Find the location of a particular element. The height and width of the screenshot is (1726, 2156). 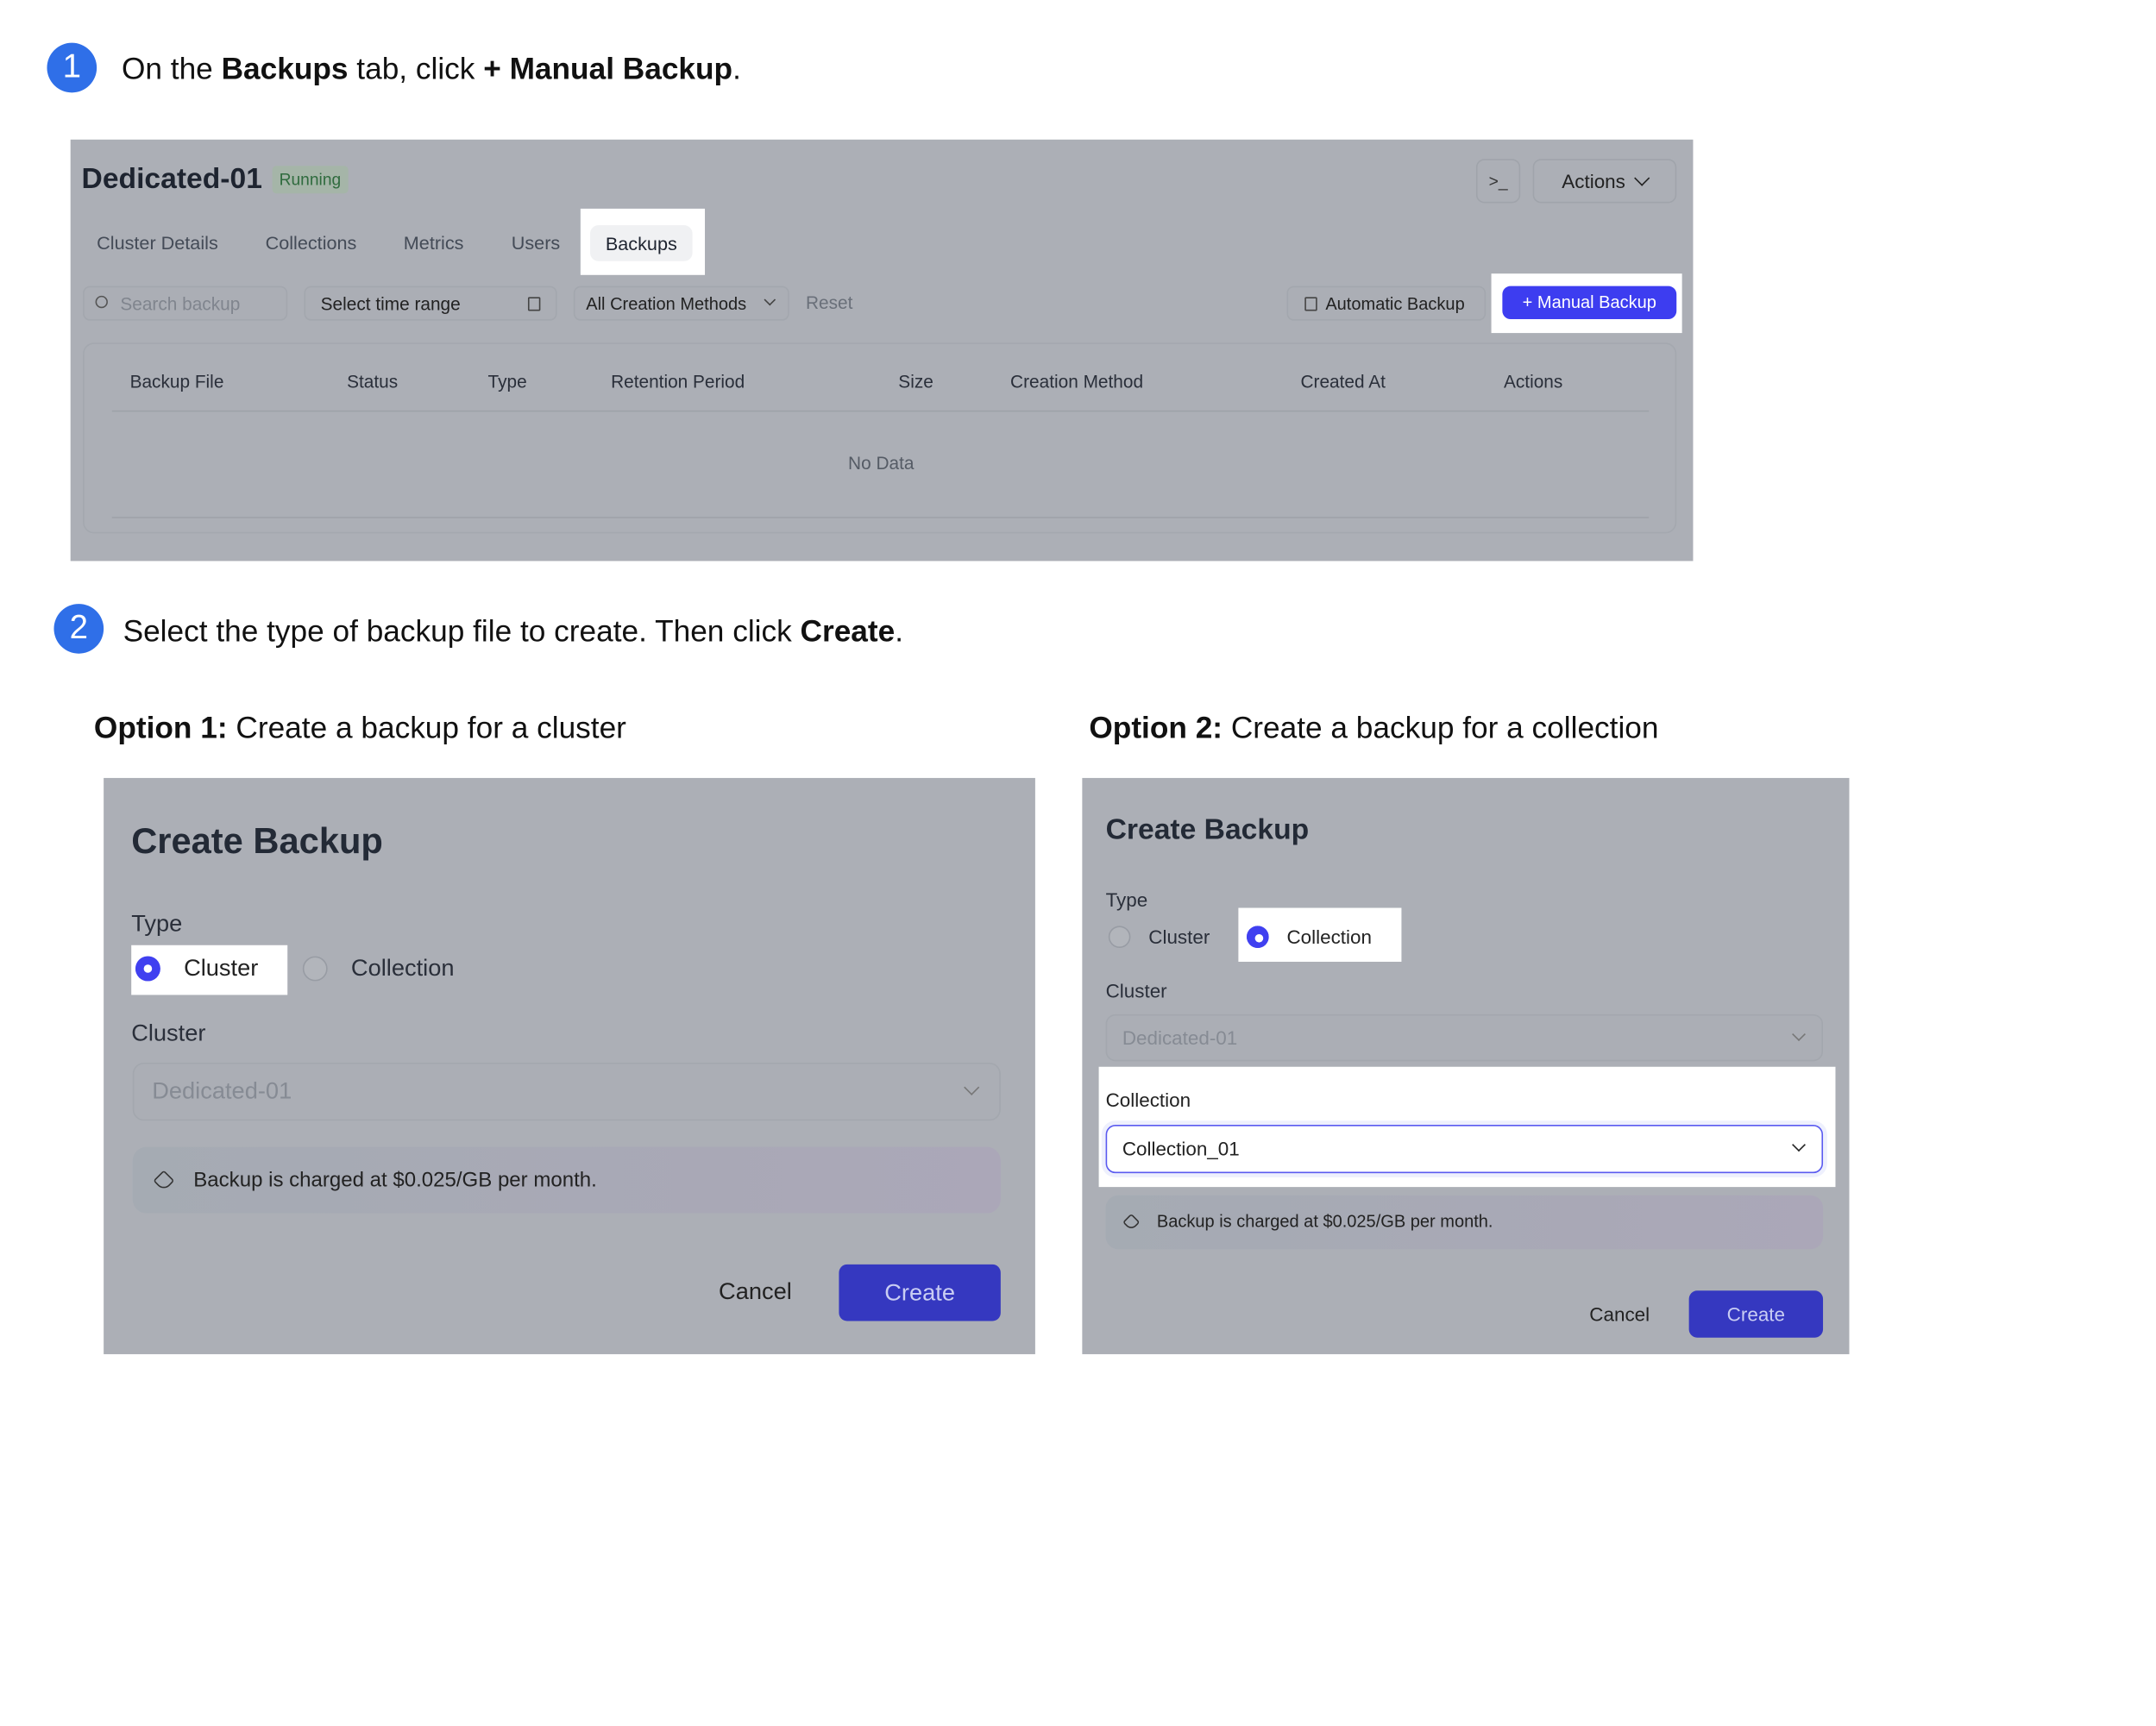

highlight-box: Backups is located at coordinates (643, 241).